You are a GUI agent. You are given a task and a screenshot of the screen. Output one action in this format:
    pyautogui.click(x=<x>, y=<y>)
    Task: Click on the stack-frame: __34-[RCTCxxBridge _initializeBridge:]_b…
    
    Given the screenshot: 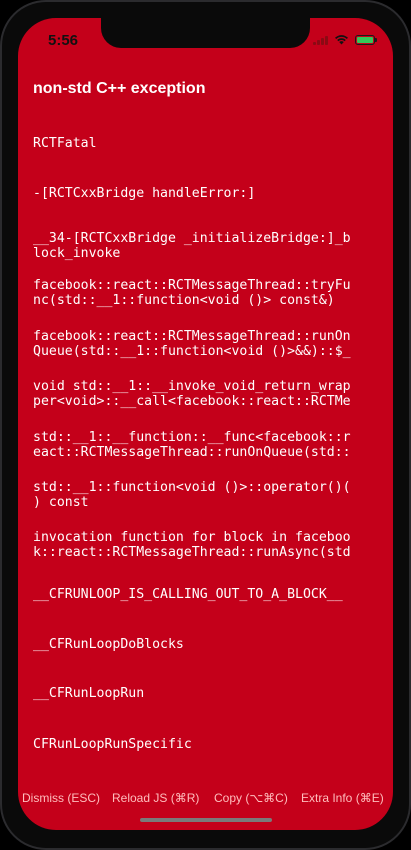 What is the action you would take?
    pyautogui.click(x=203, y=246)
    